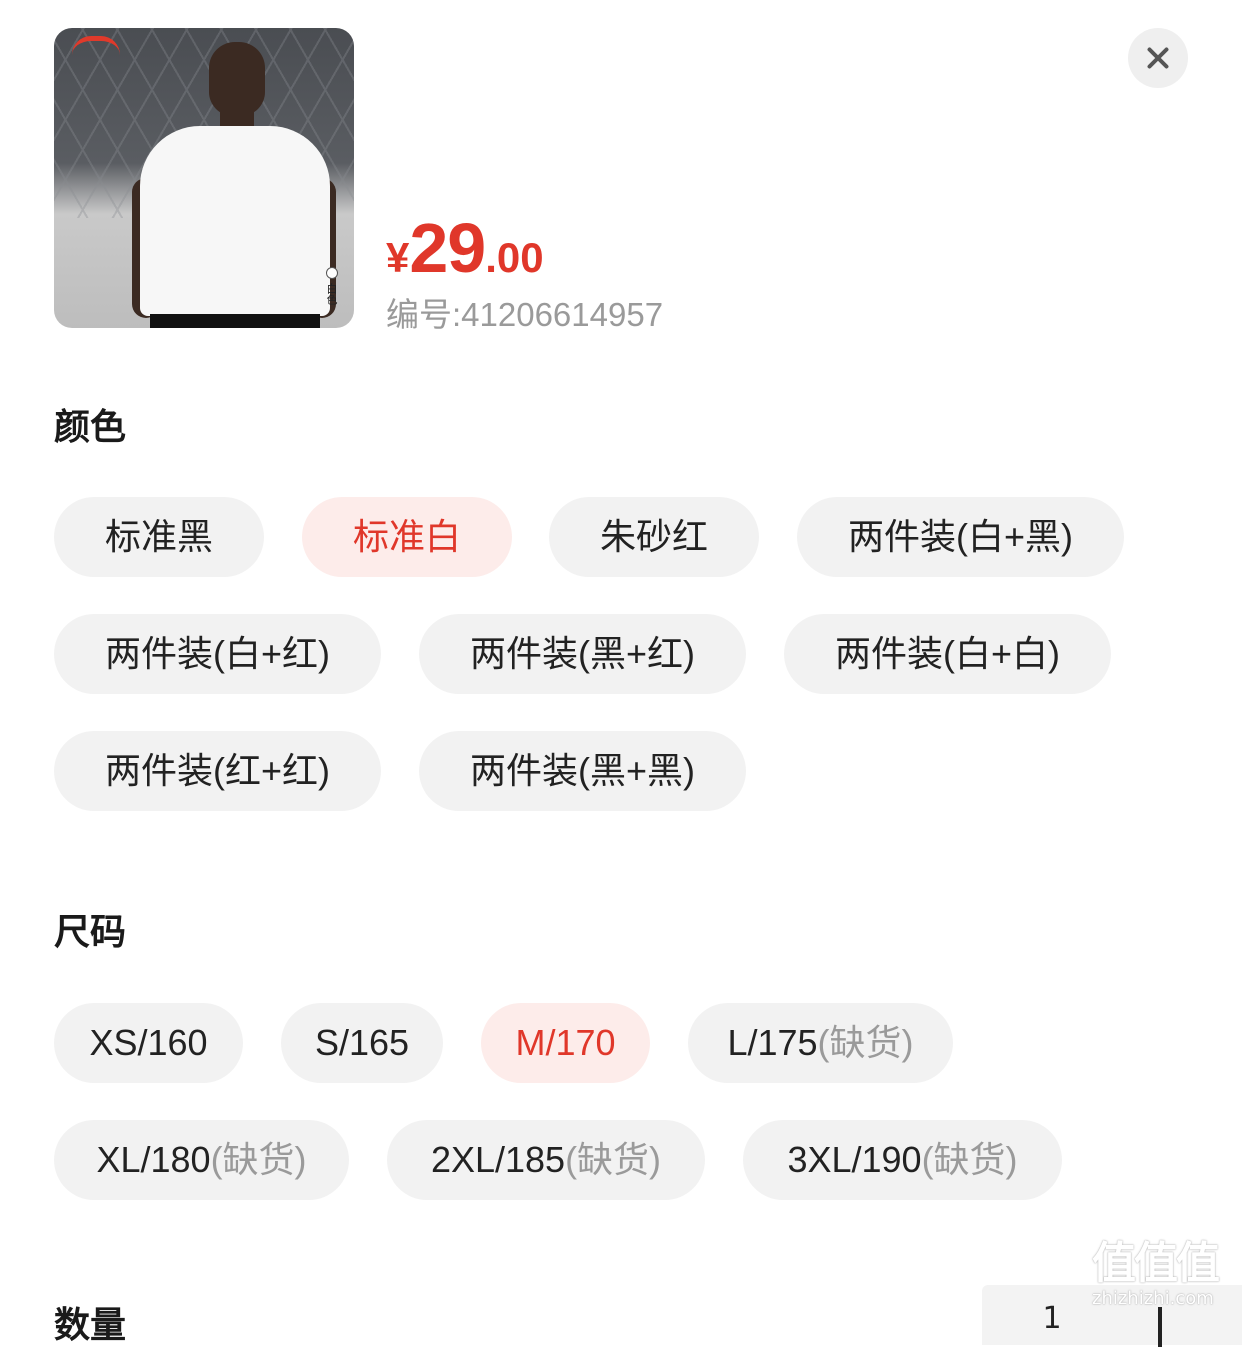 This screenshot has height=1348, width=1242. I want to click on size-option: XS/160, so click(148, 1043).